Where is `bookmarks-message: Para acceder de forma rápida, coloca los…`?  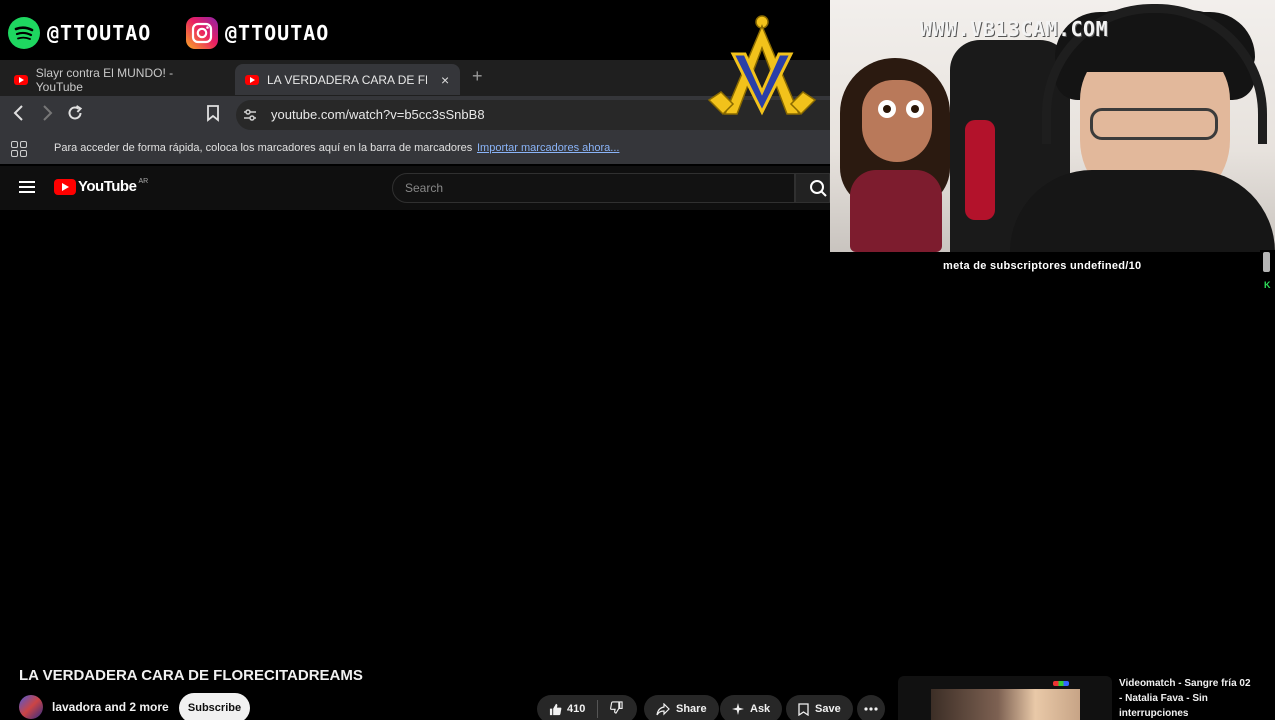 bookmarks-message: Para acceder de forma rápida, coloca los… is located at coordinates (263, 148).